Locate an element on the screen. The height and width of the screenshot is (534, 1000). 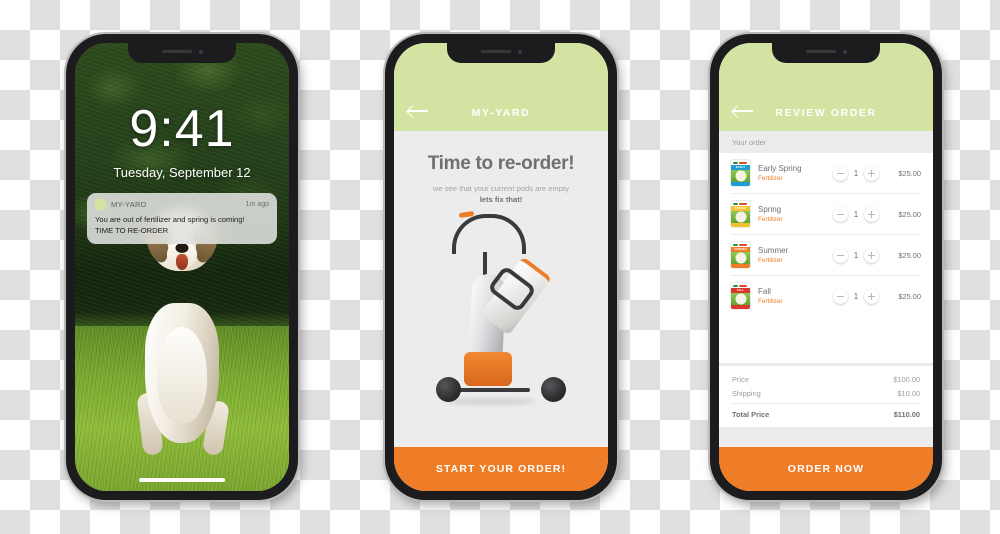
product-thumbnail: FALL is located at coordinates (740, 296).